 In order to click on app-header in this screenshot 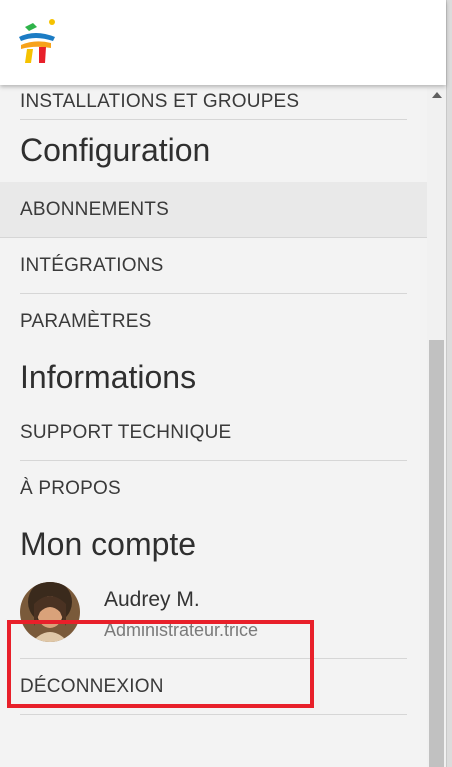, I will do `click(223, 42)`.